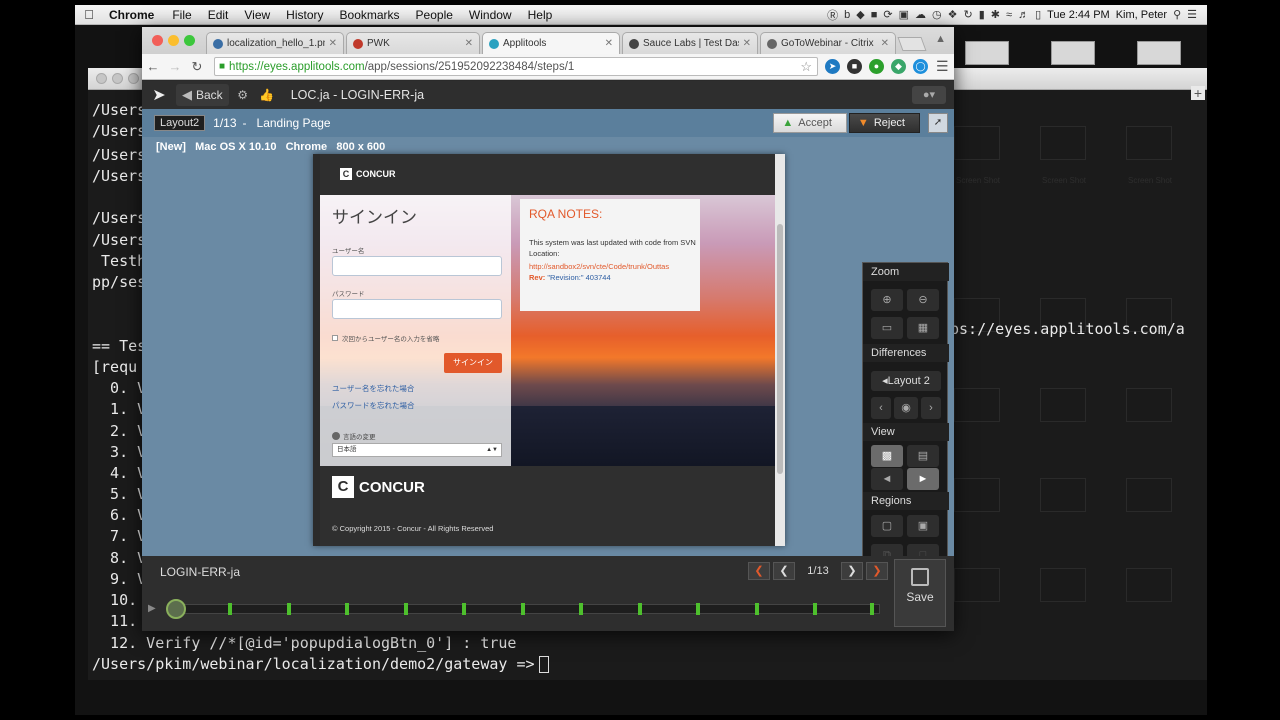 The height and width of the screenshot is (720, 1280). What do you see at coordinates (860, 14) in the screenshot?
I see `evernote-icon: ◆` at bounding box center [860, 14].